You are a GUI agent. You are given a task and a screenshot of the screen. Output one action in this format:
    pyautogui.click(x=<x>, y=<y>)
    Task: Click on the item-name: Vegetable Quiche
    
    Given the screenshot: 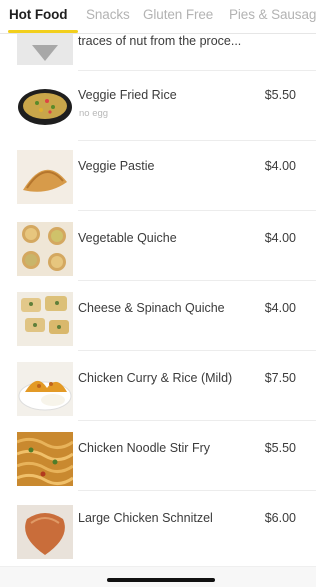 What is the action you would take?
    pyautogui.click(x=127, y=238)
    